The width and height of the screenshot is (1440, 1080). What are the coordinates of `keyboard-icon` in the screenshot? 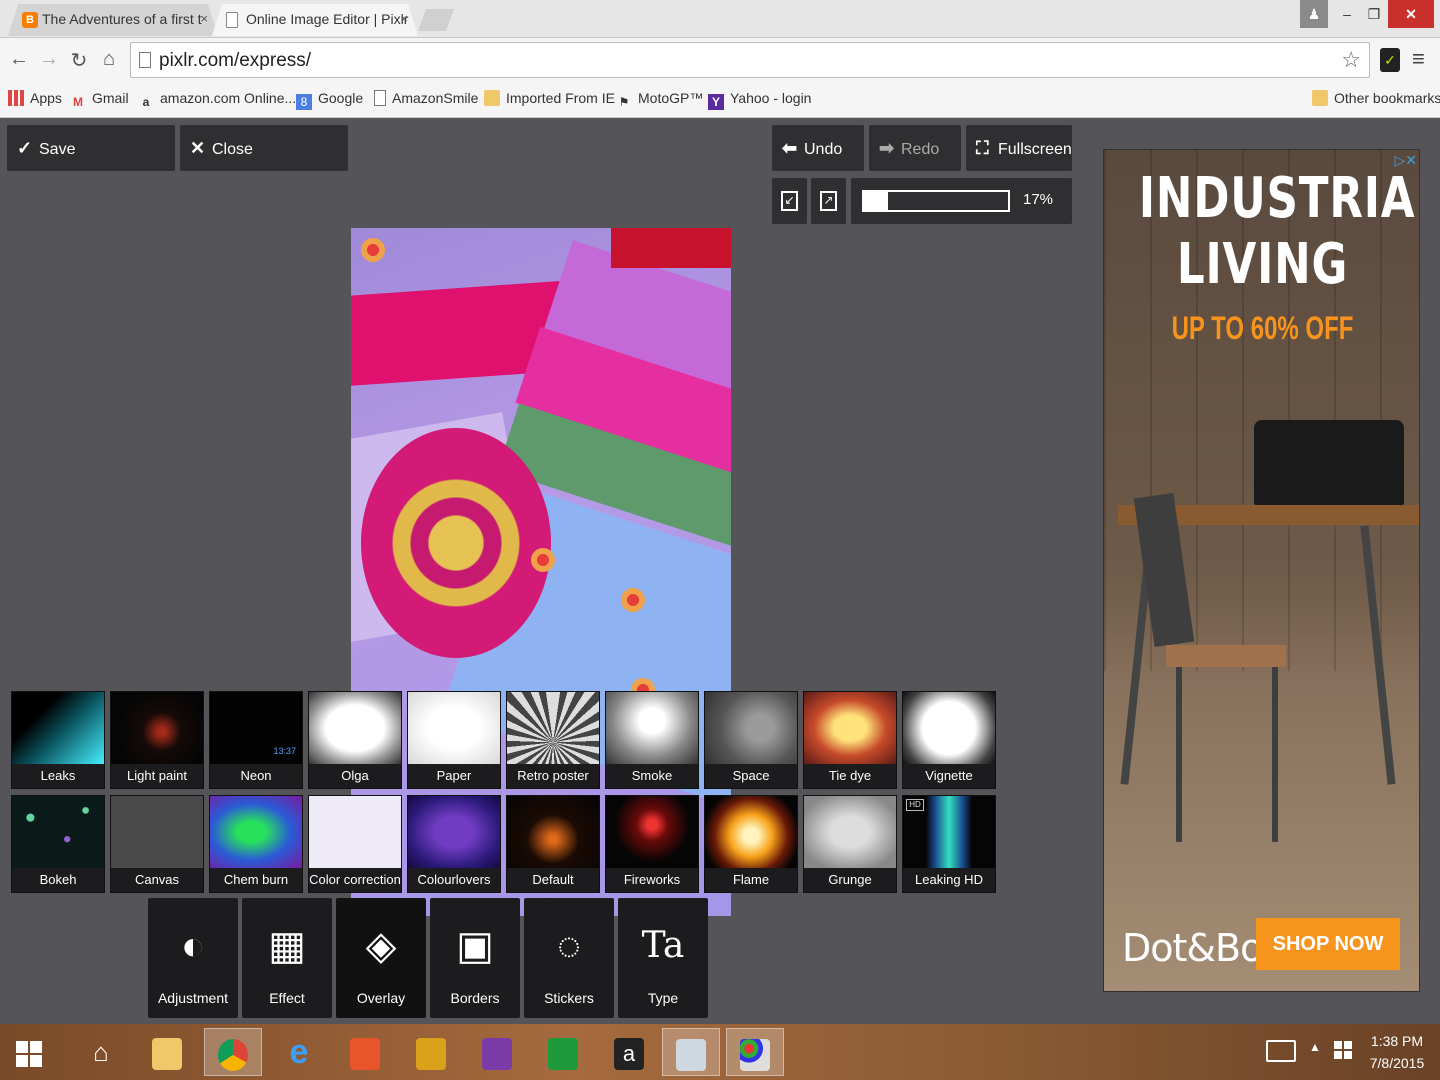 It's located at (1281, 1051).